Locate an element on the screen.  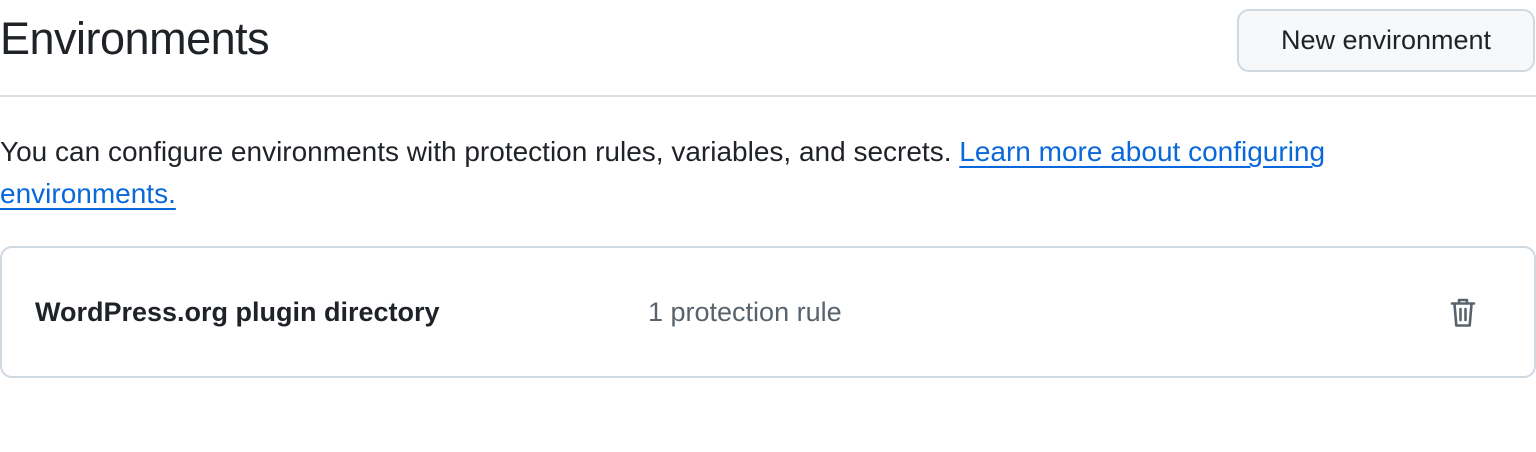
environment-name-link: WordPress.org plugin directory is located at coordinates (237, 312).